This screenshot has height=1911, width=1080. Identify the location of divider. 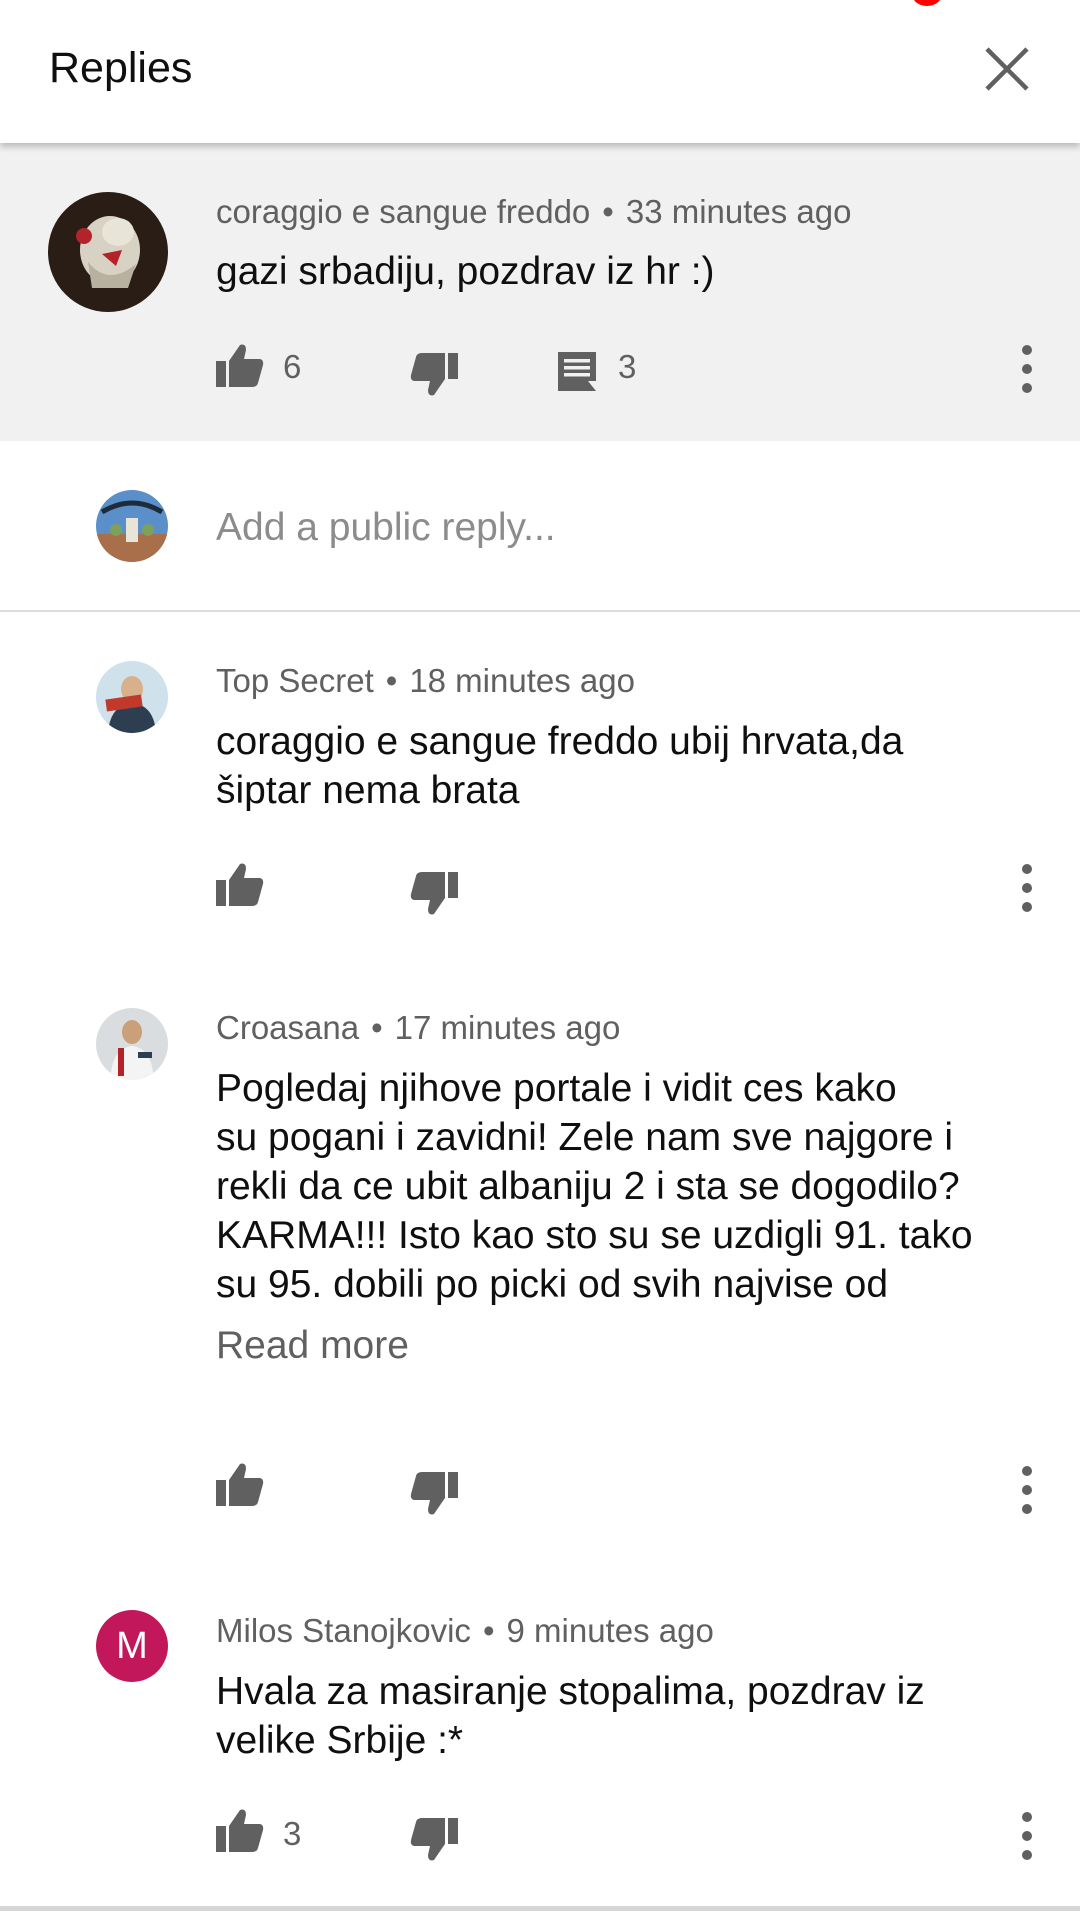
(540, 1908).